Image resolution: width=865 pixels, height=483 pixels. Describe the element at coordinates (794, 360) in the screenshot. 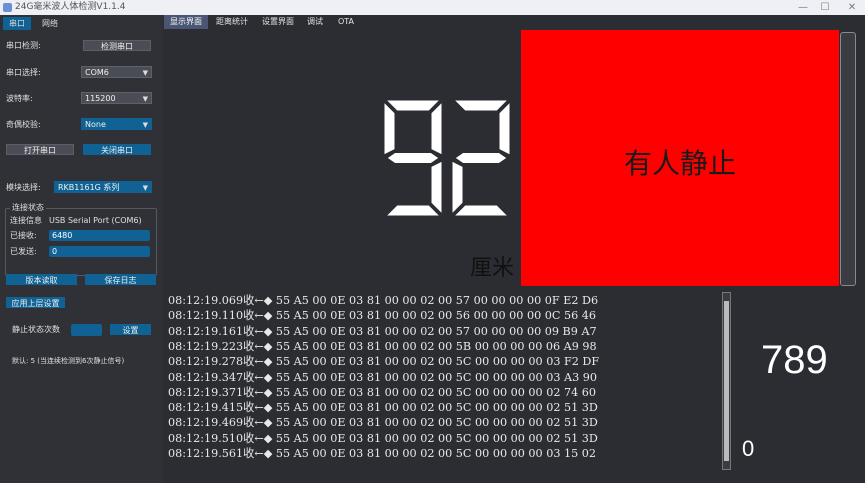

I see `counter-large: 789` at that location.